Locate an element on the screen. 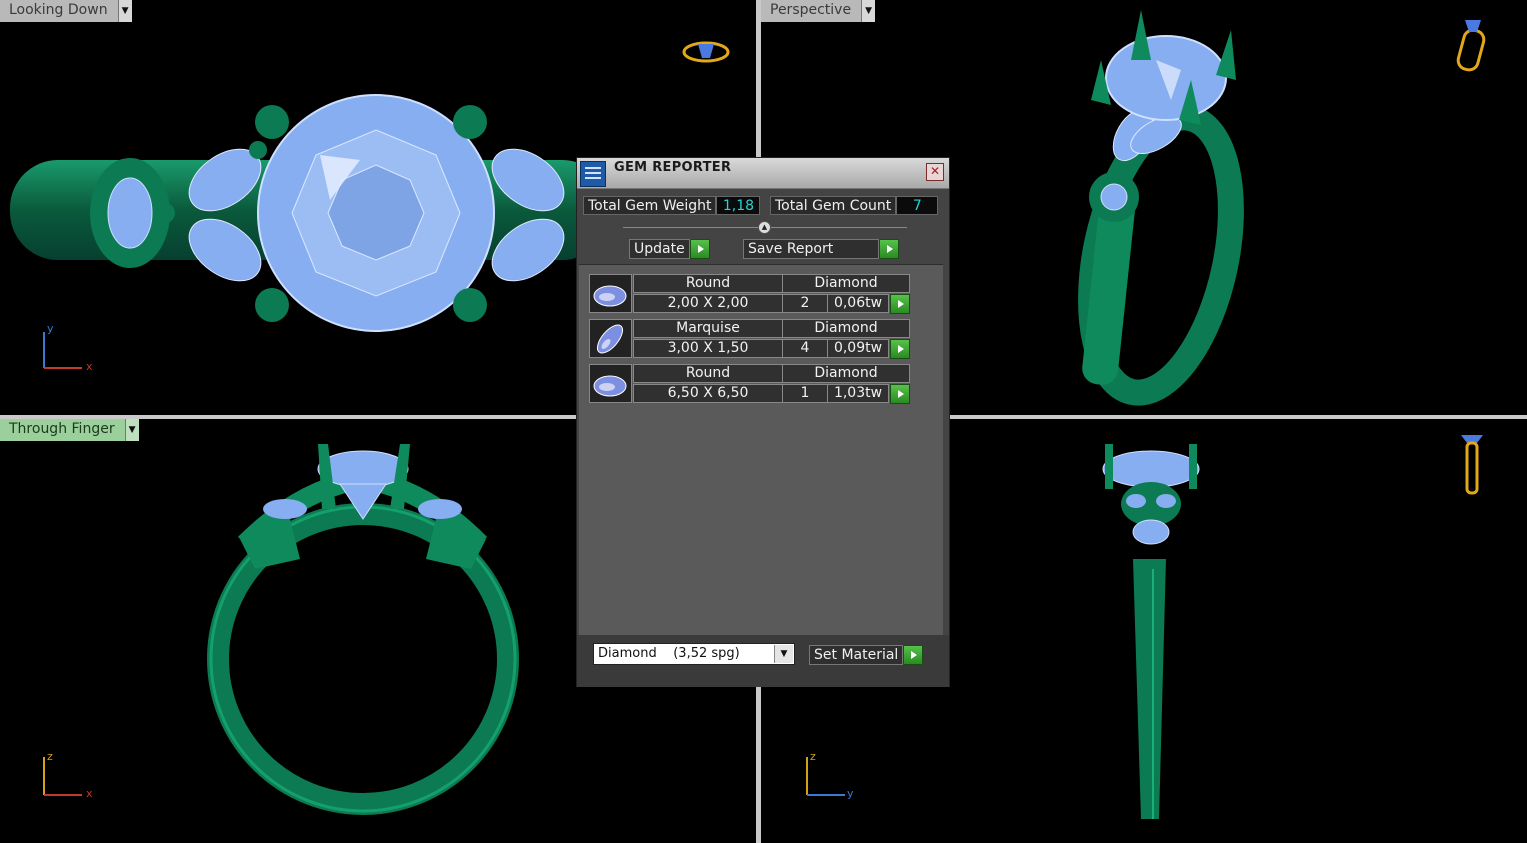 The image size is (1527, 843). gem-row: Round Diamond 2,00 X 2,00 2 0,06tw is located at coordinates (749, 294).